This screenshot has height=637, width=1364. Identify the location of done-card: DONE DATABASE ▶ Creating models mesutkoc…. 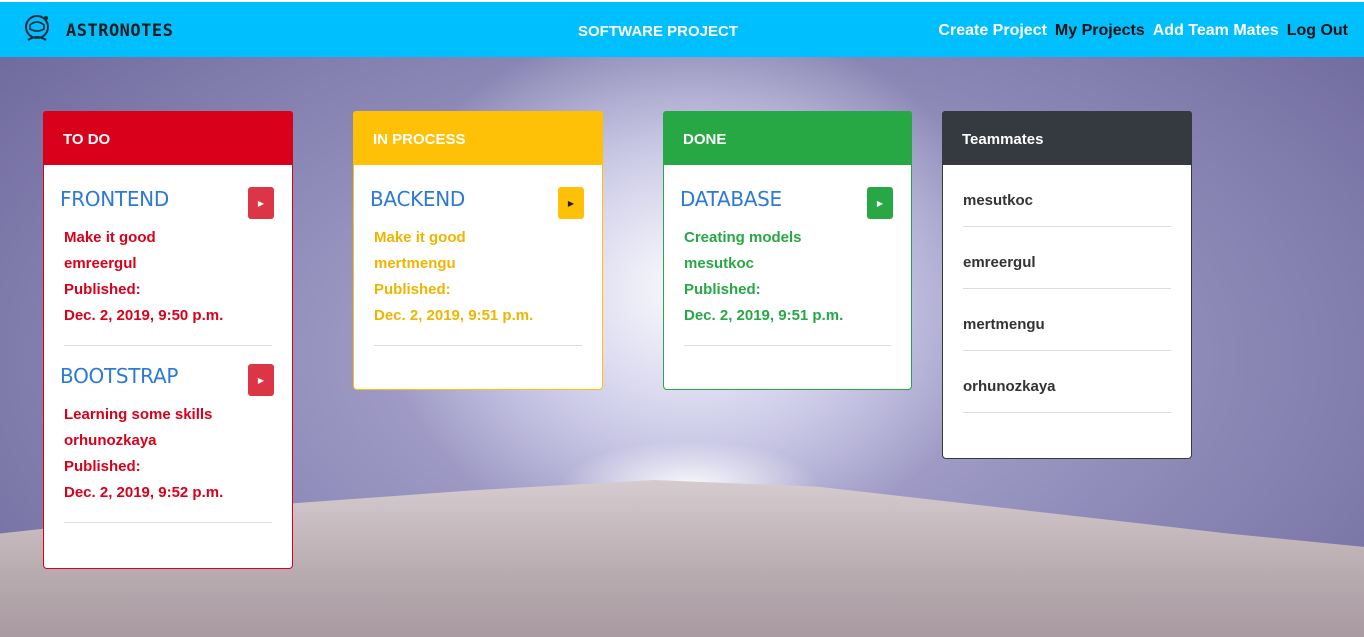
(787, 250).